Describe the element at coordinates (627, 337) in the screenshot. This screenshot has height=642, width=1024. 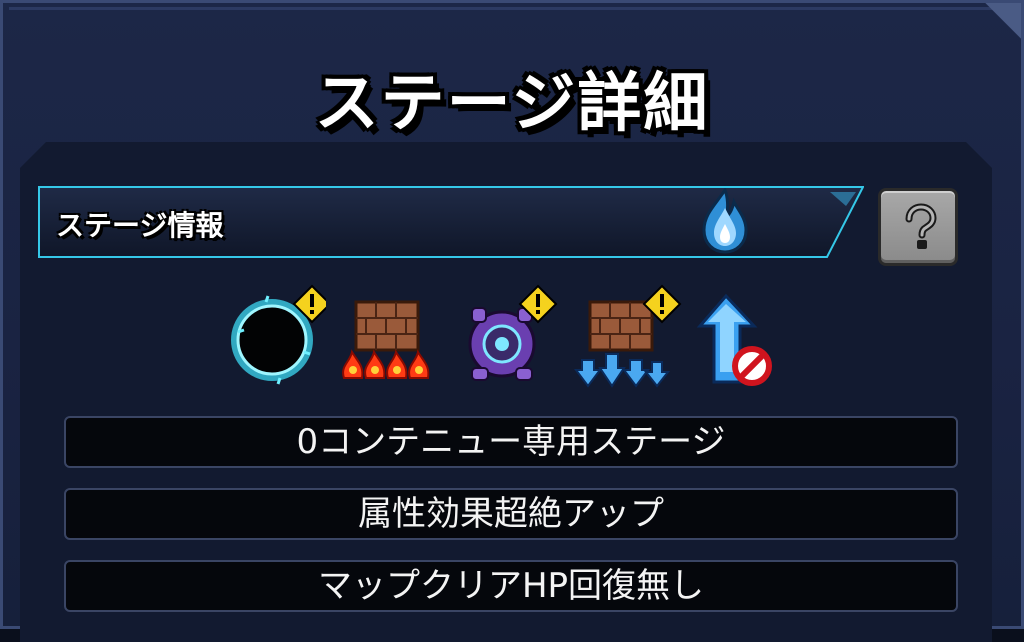
I see `damage-wall-ice-icon` at that location.